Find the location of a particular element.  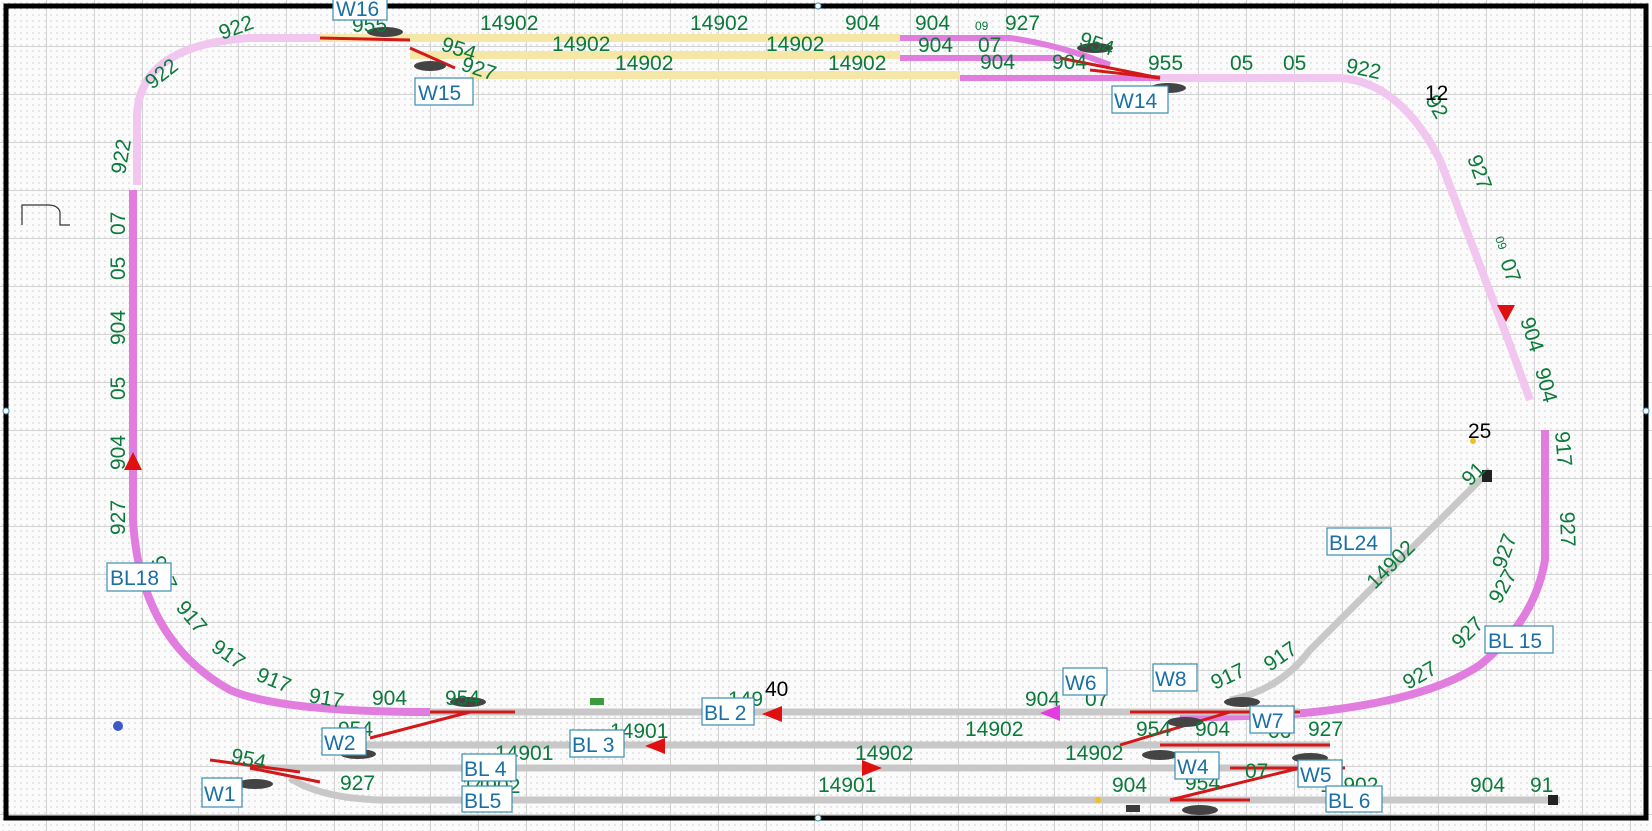

label-bot-904-a: 904 is located at coordinates (389, 698).